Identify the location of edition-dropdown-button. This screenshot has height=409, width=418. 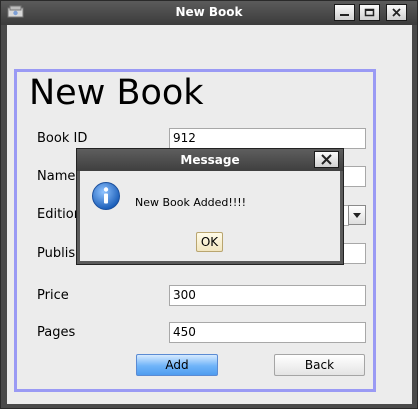
(357, 215).